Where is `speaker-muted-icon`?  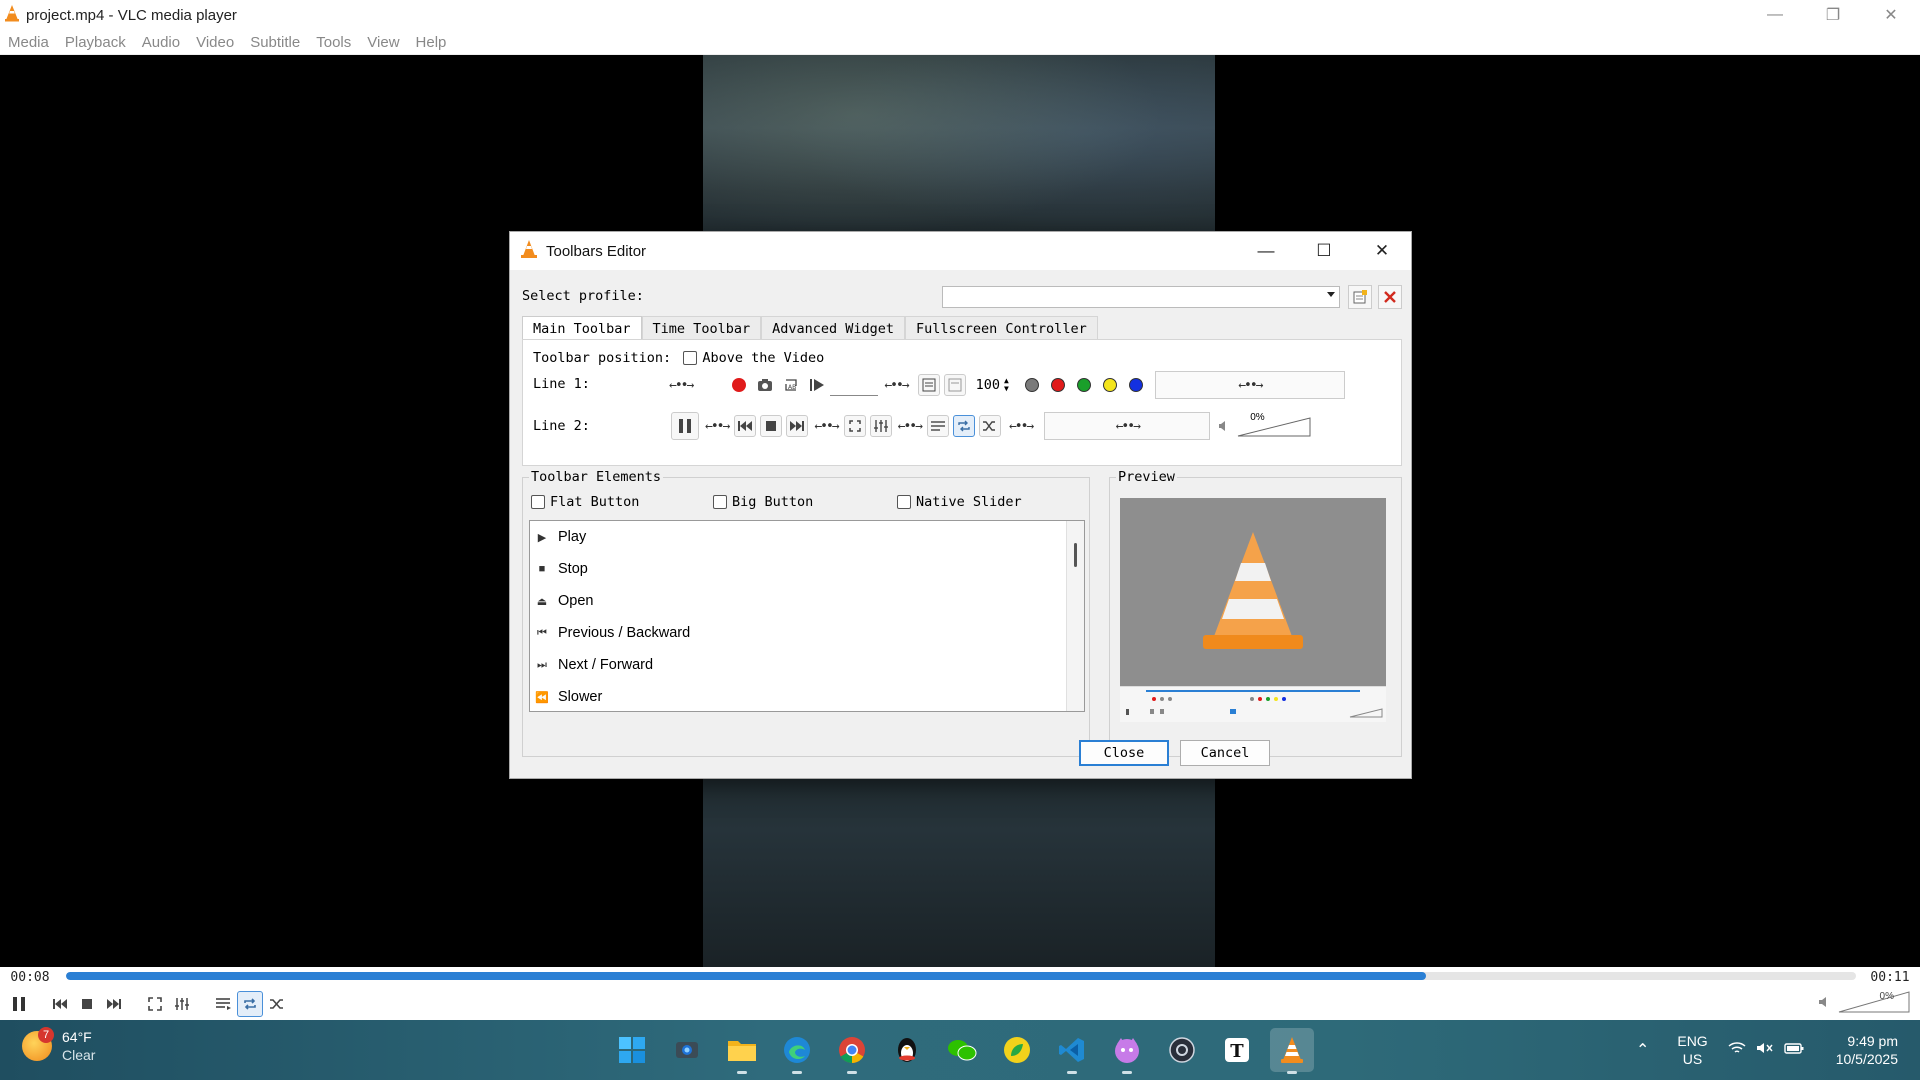
speaker-muted-icon is located at coordinates (1765, 1050).